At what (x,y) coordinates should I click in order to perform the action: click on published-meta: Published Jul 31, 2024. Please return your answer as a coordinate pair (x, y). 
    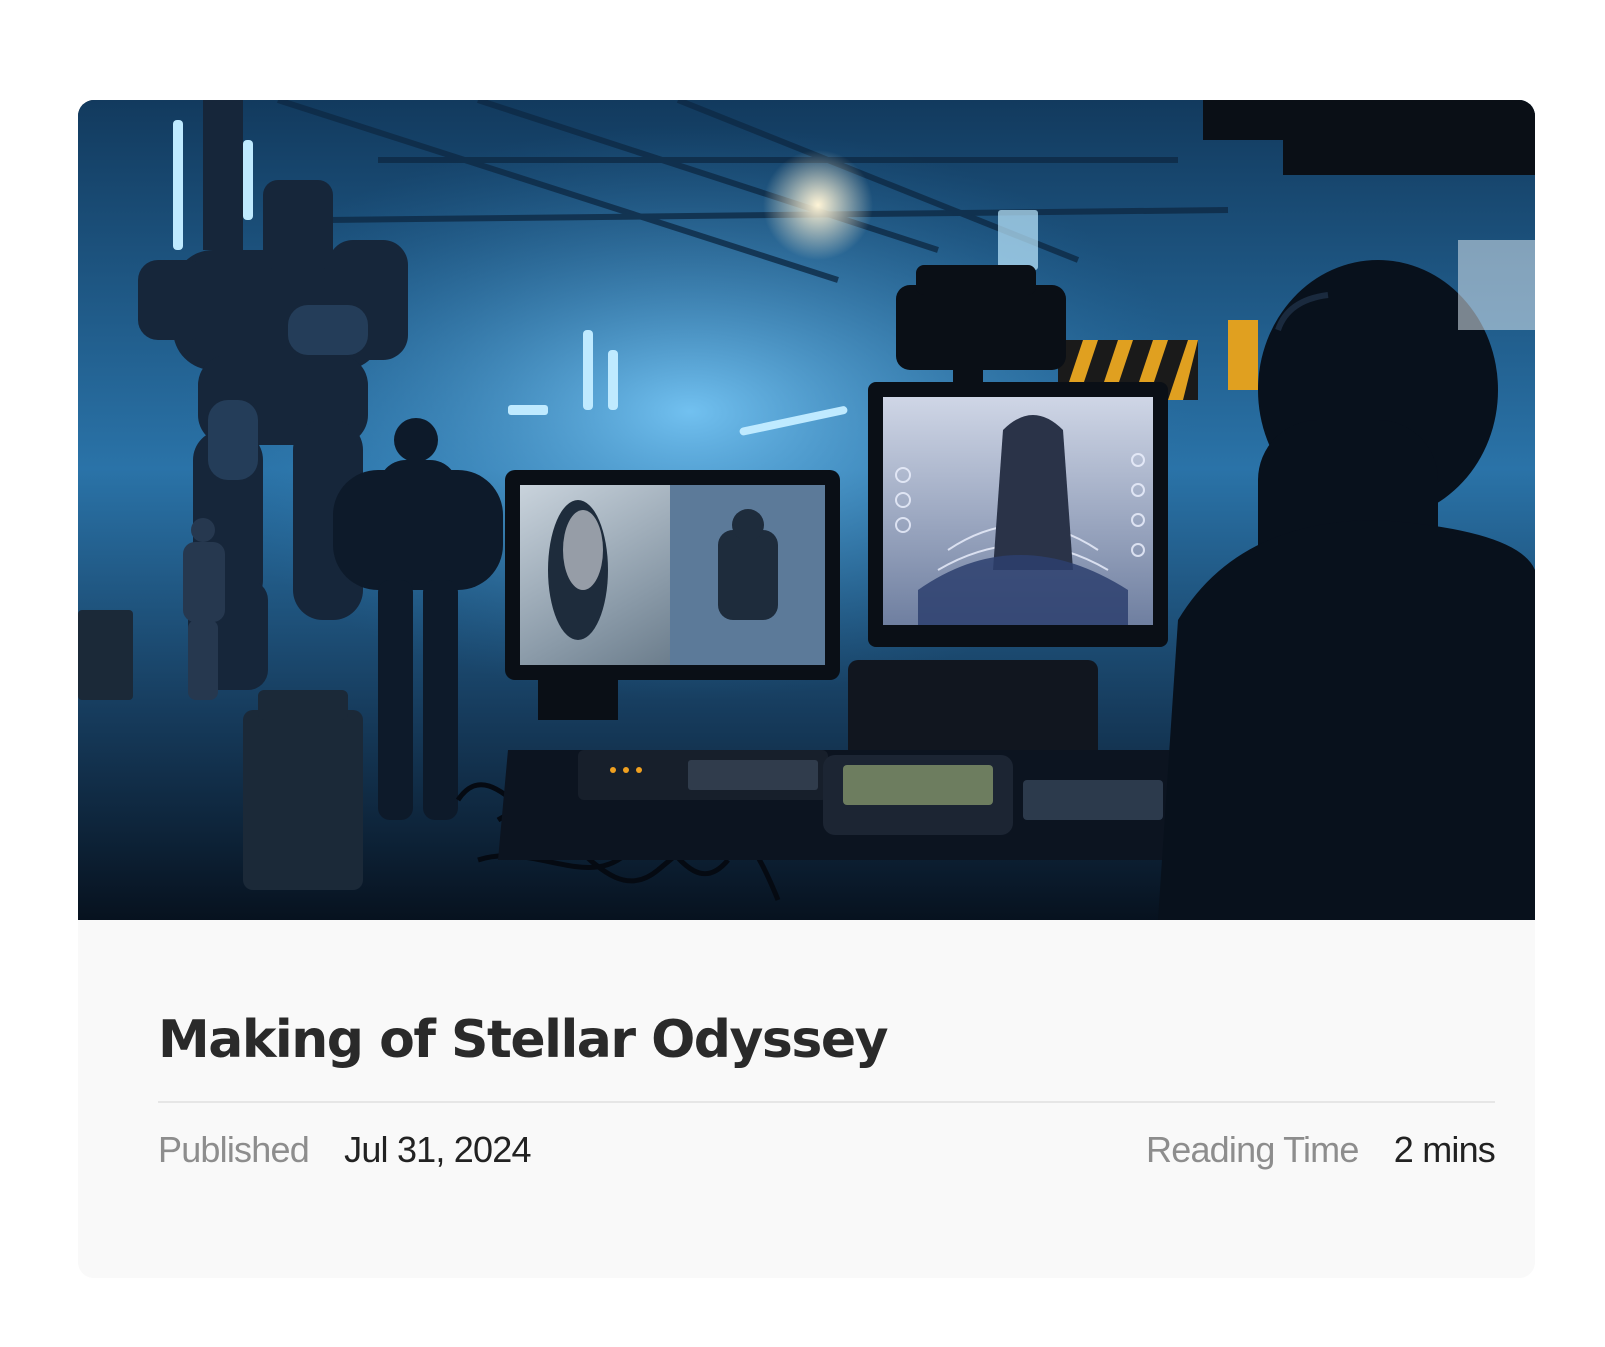
    Looking at the image, I should click on (344, 1150).